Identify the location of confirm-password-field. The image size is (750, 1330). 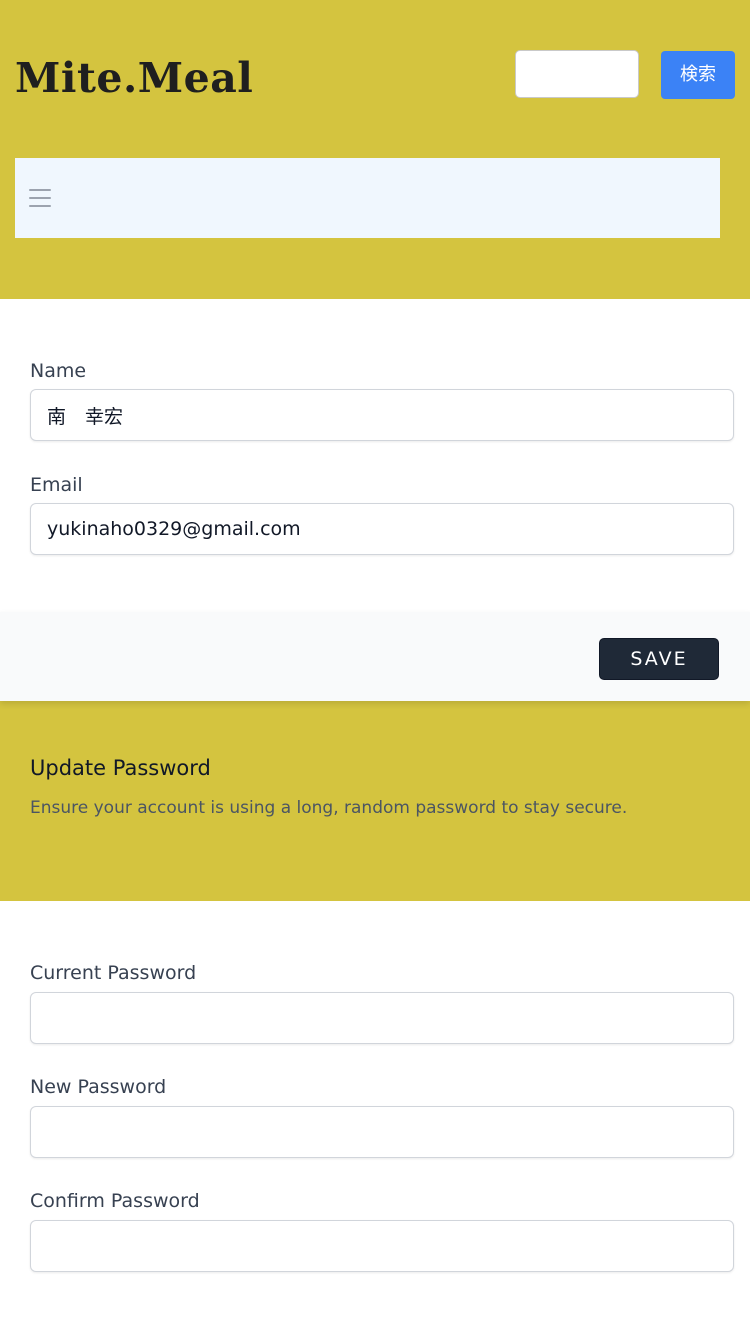
(382, 1246).